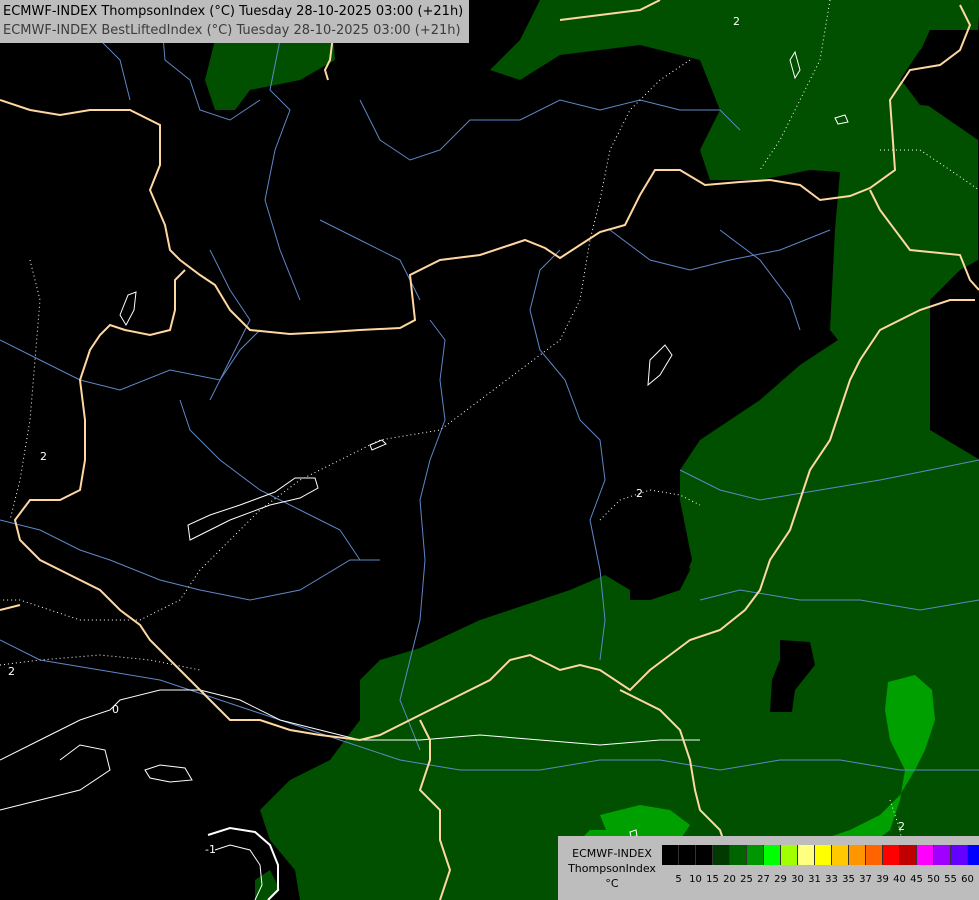  I want to click on legend-label: 33, so click(831, 879).